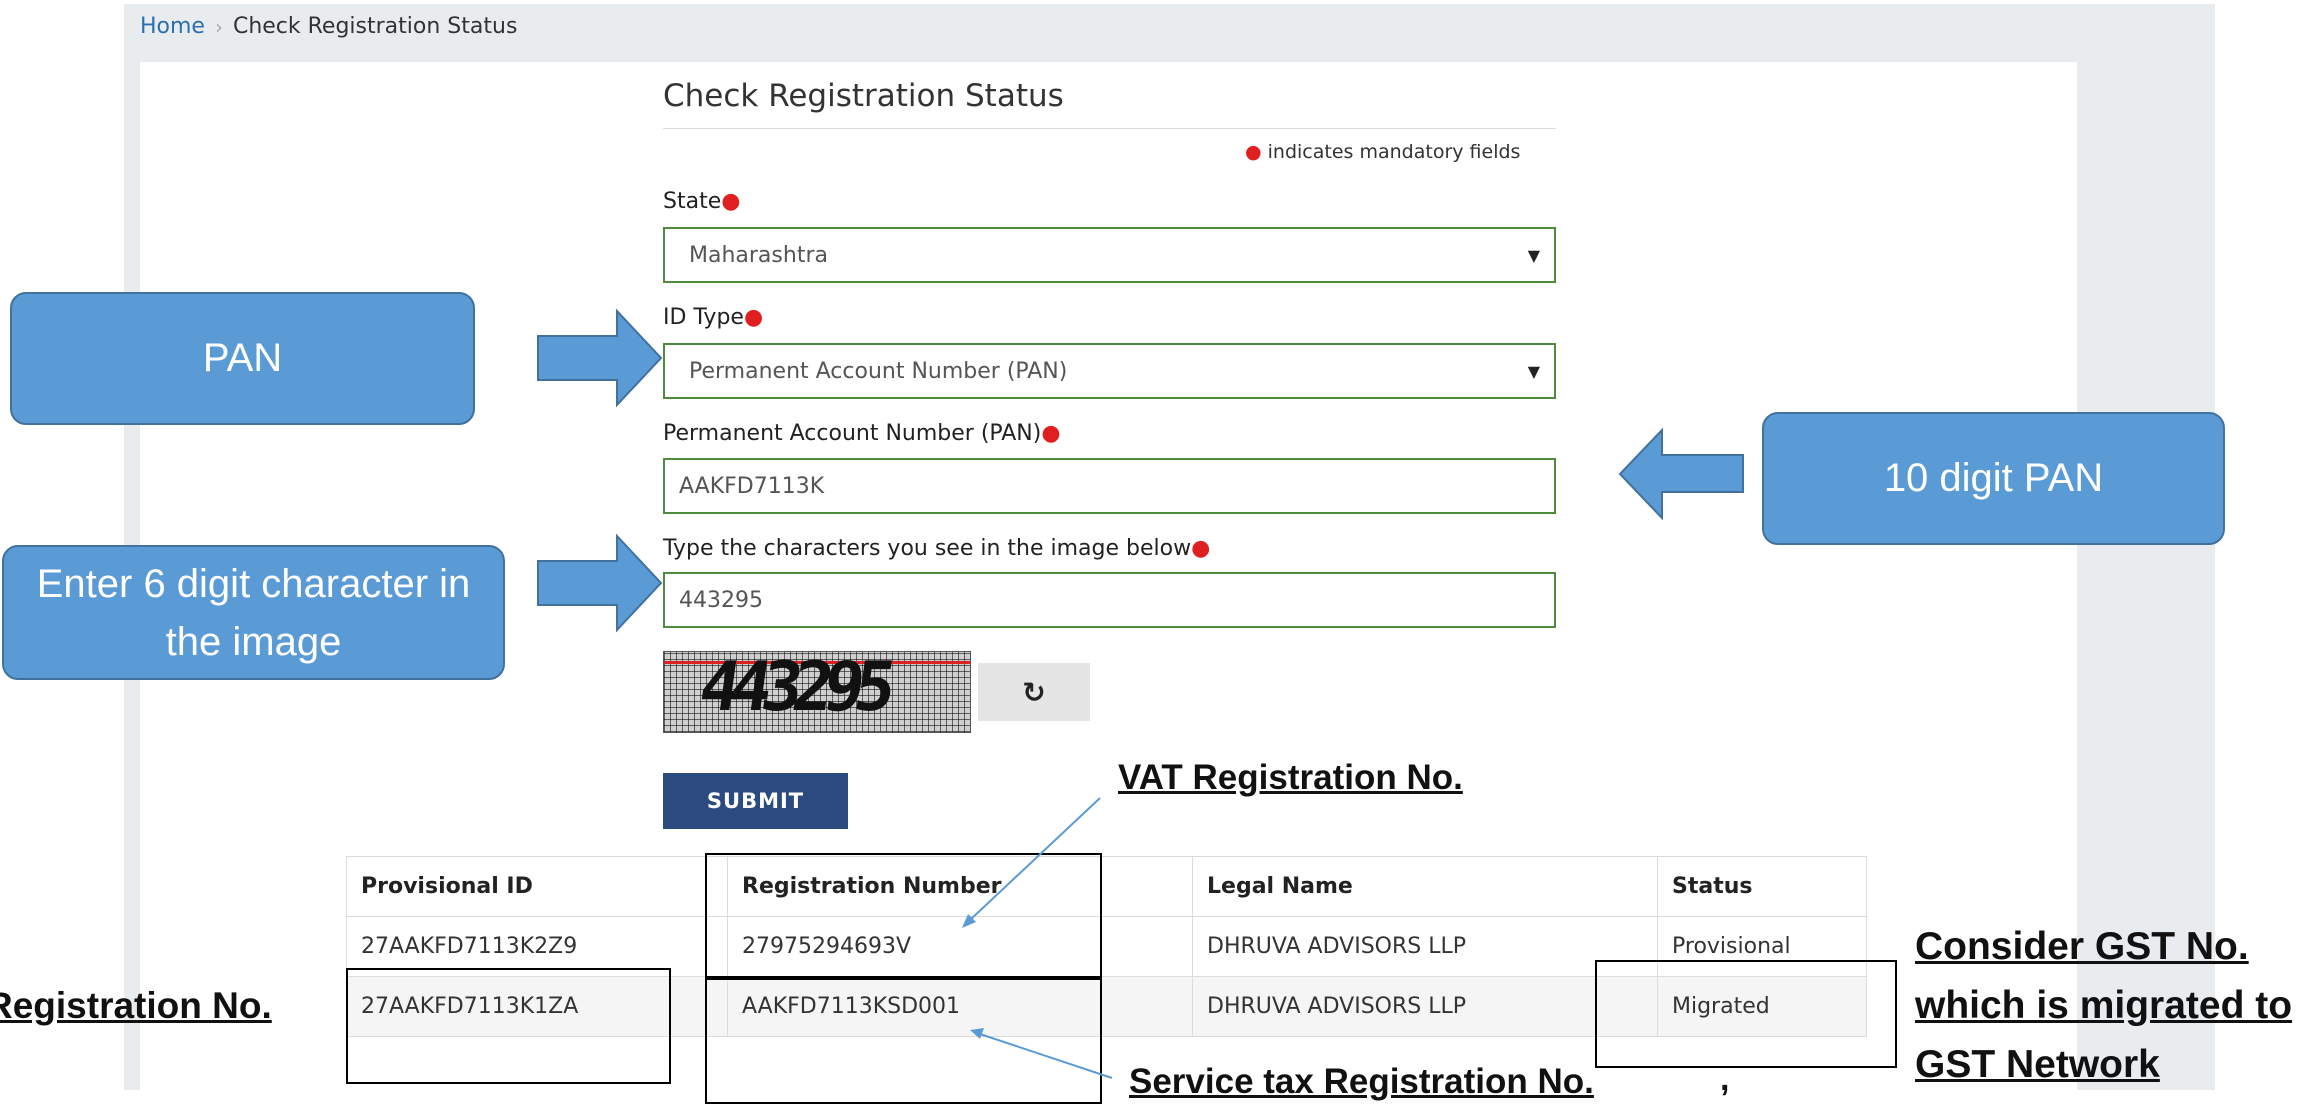 This screenshot has width=2323, height=1104. Describe the element at coordinates (1725, 1079) in the screenshot. I see `stray-mark: ,` at that location.